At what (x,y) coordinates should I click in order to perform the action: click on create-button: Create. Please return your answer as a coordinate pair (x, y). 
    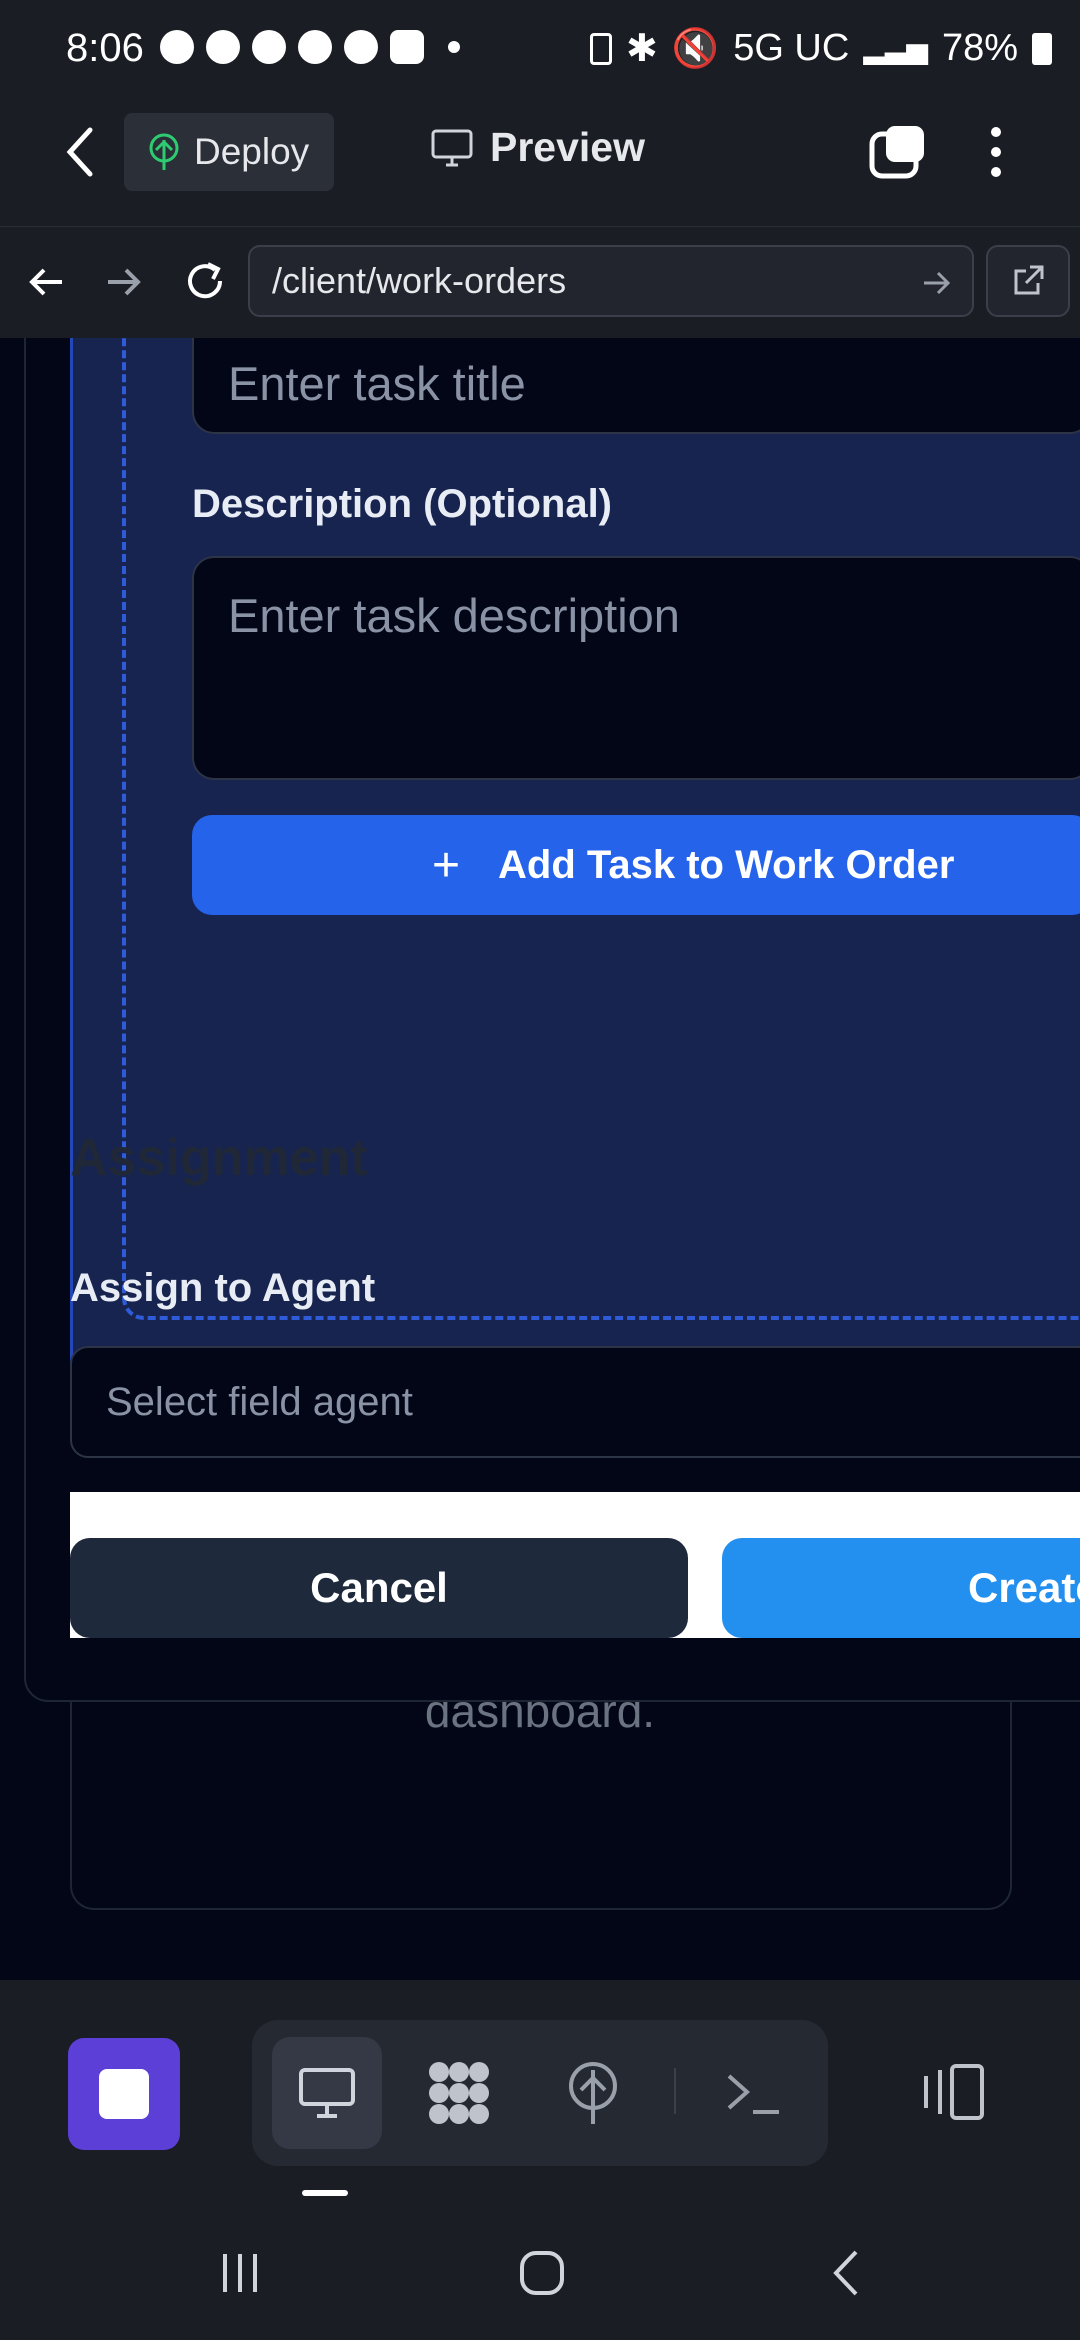
    Looking at the image, I should click on (901, 1588).